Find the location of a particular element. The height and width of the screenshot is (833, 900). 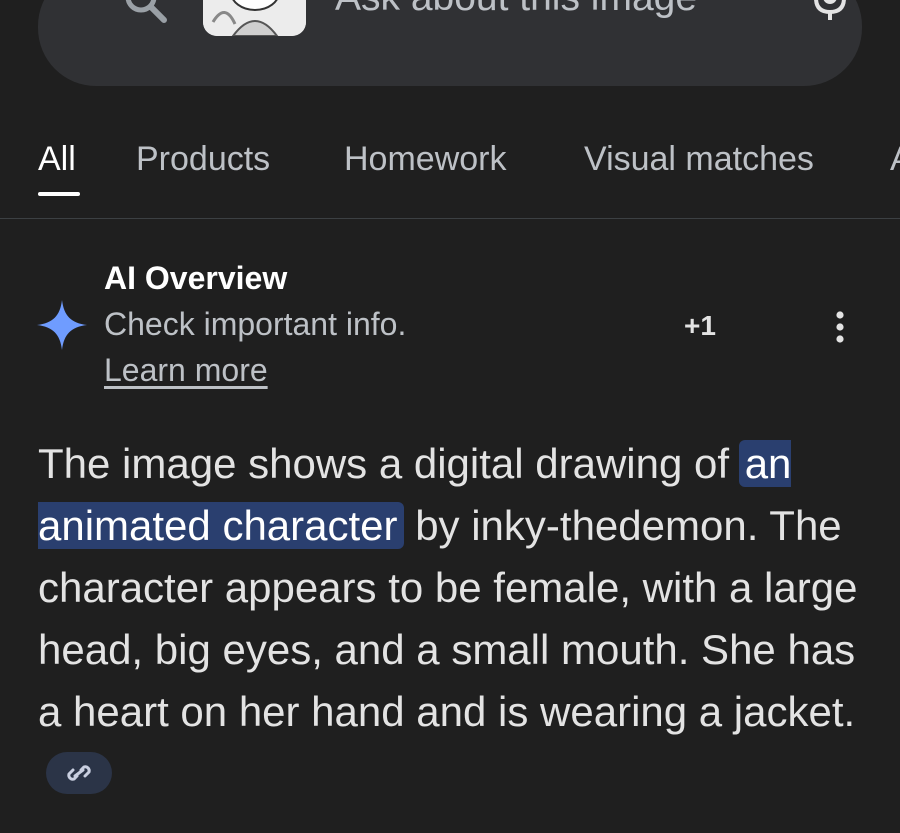

tab-visual-matches: Visual matches is located at coordinates (699, 159).